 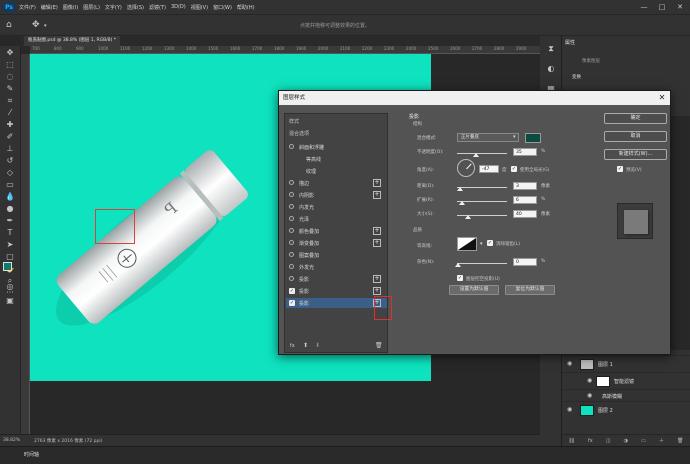 What do you see at coordinates (530, 290) in the screenshot?
I see `reset-default-button: 复位为默认值` at bounding box center [530, 290].